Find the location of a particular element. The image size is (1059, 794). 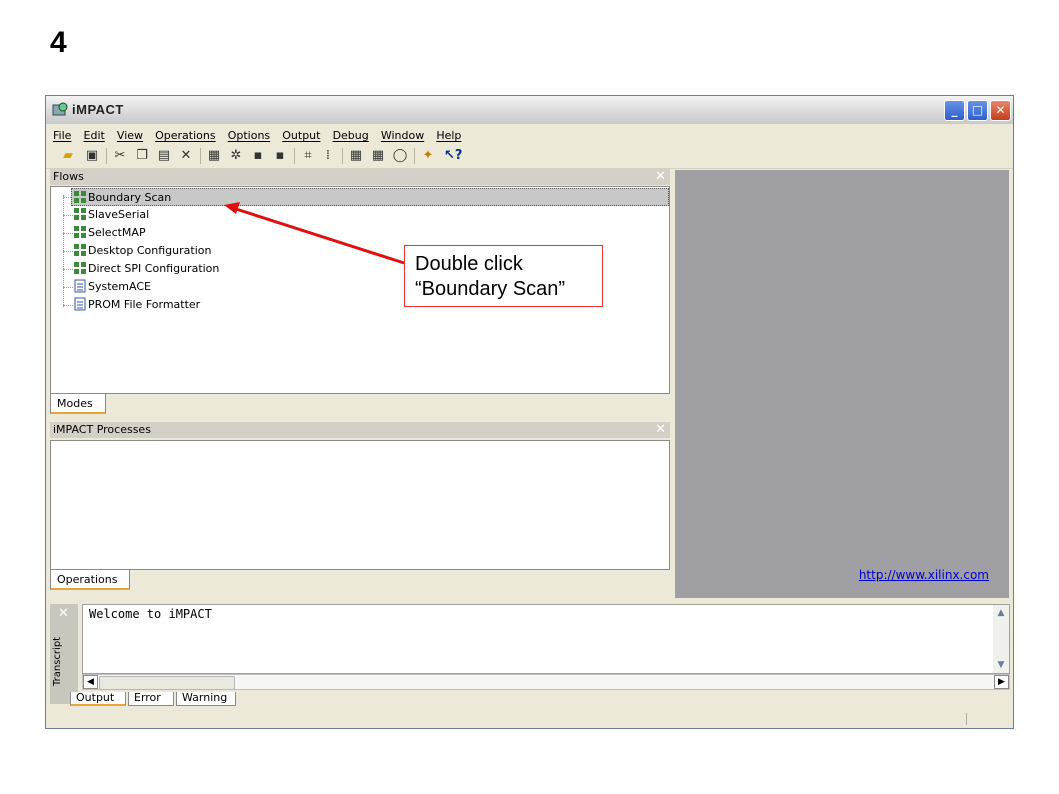

annotation-line2: “Boundary Scan” is located at coordinates (490, 289).